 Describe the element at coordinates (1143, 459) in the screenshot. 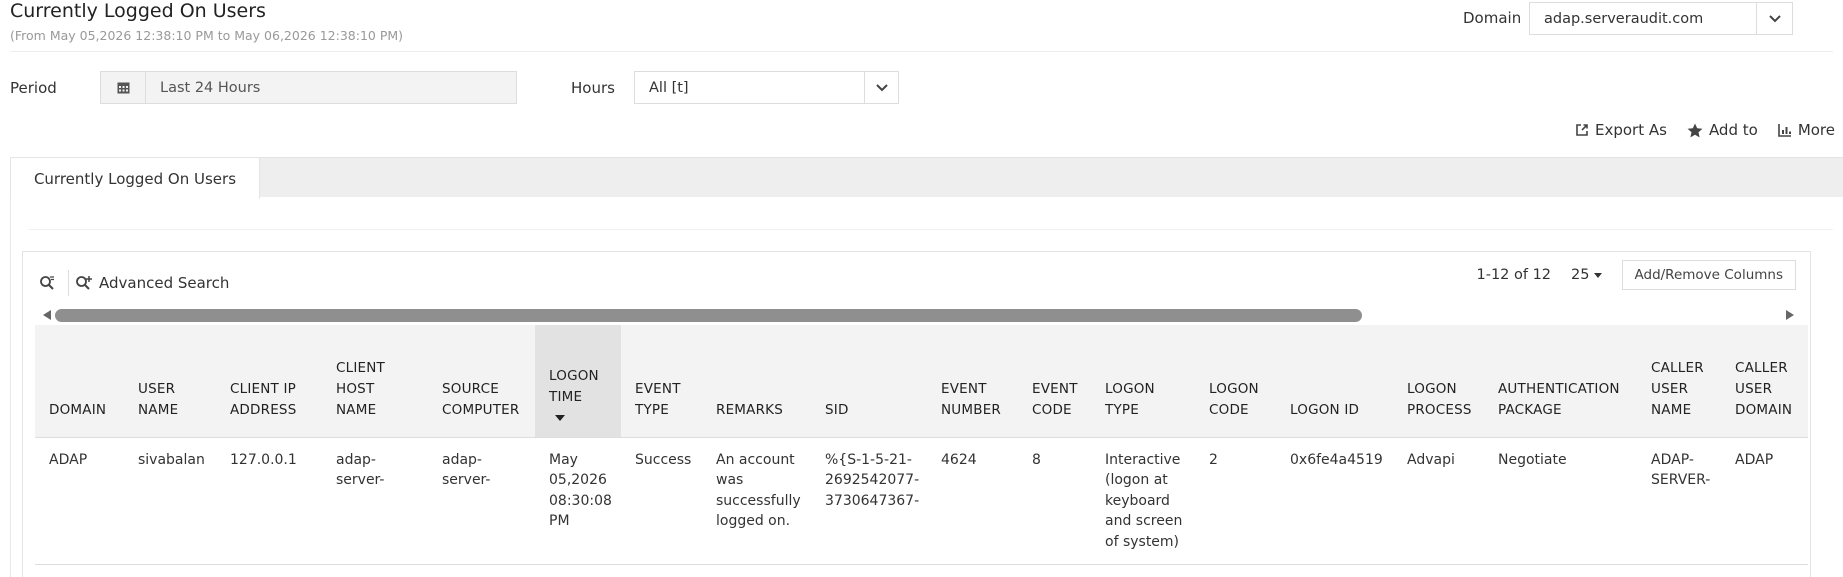

I see `cell-text: Interactive` at that location.